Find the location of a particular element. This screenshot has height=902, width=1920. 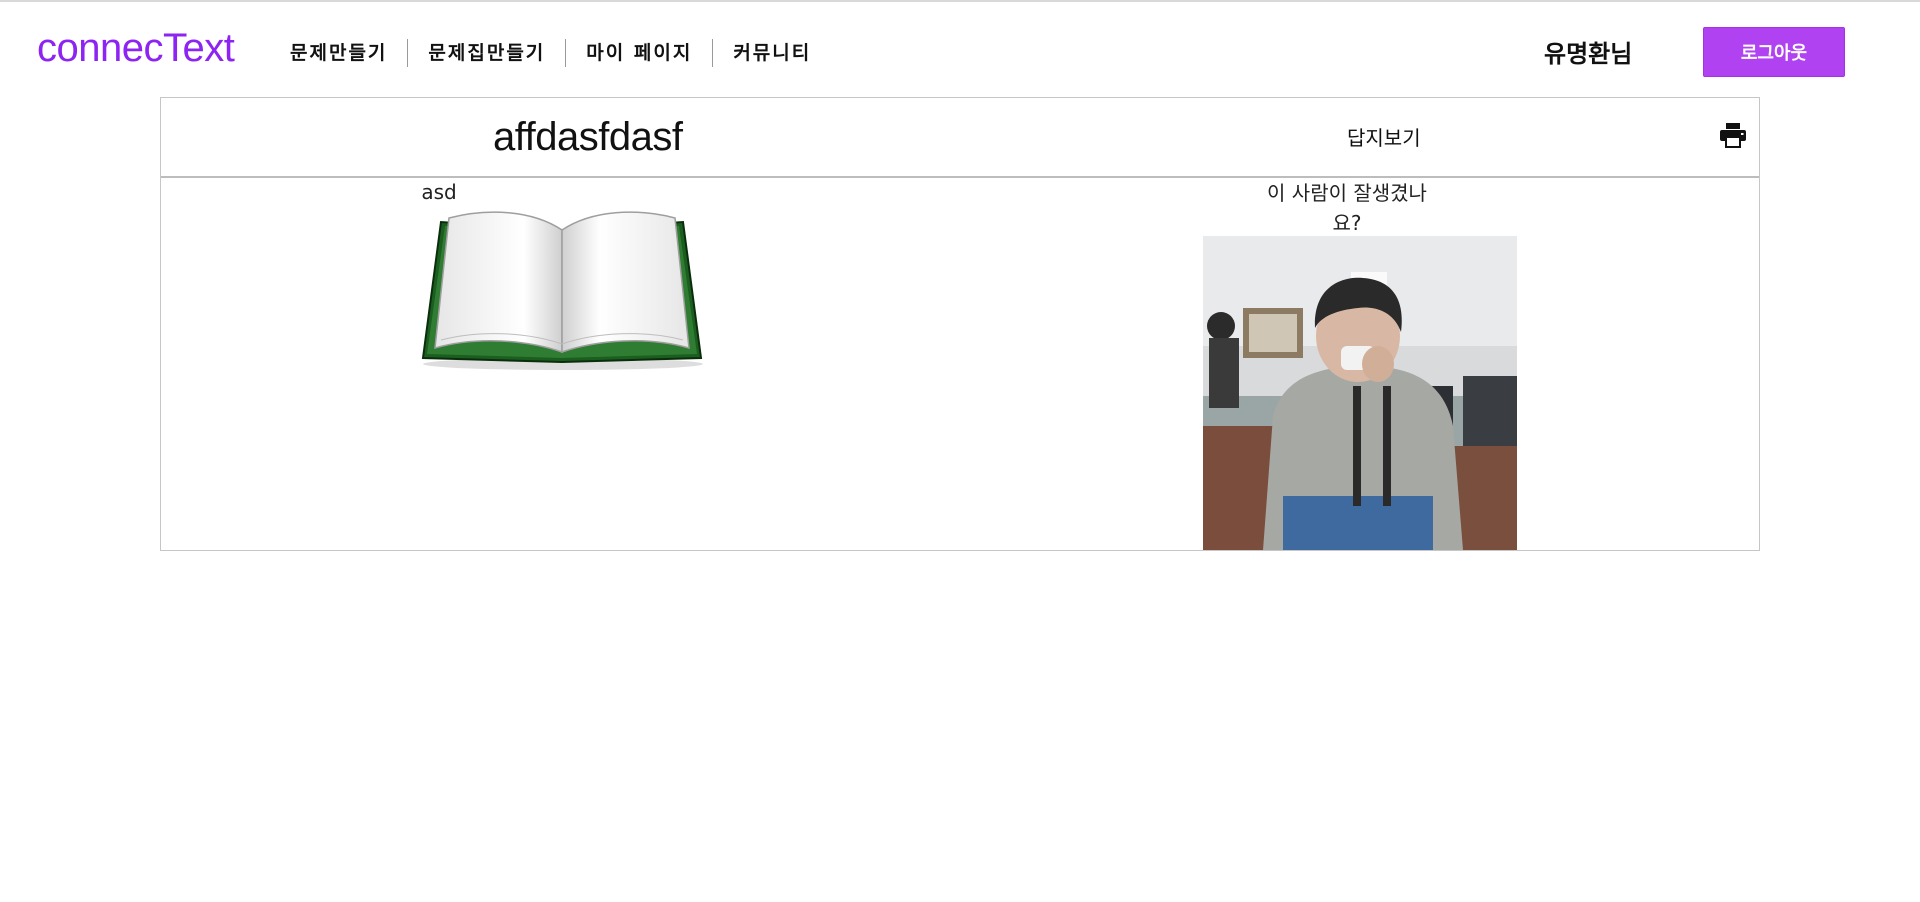

worksheet-header: affdasfdasf 답지보기 is located at coordinates (960, 138).